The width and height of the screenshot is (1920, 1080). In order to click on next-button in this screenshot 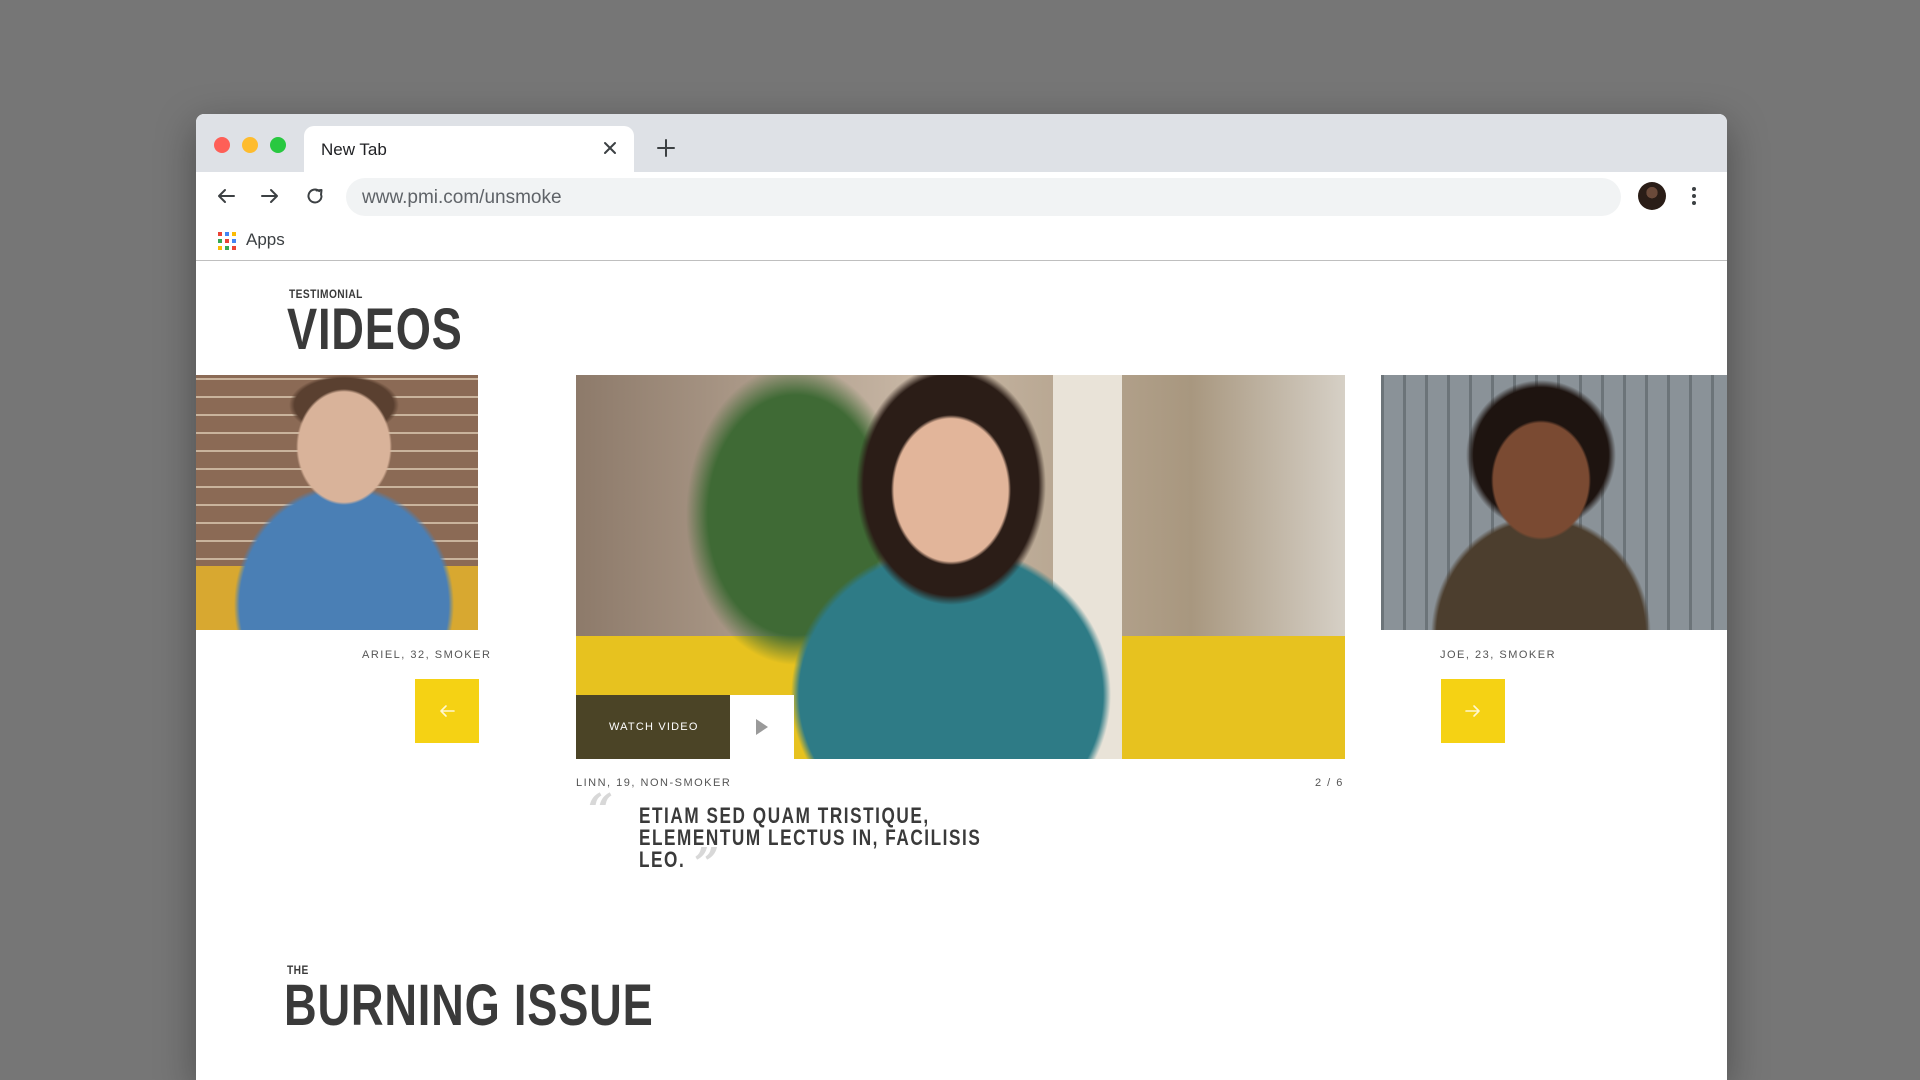, I will do `click(1473, 711)`.